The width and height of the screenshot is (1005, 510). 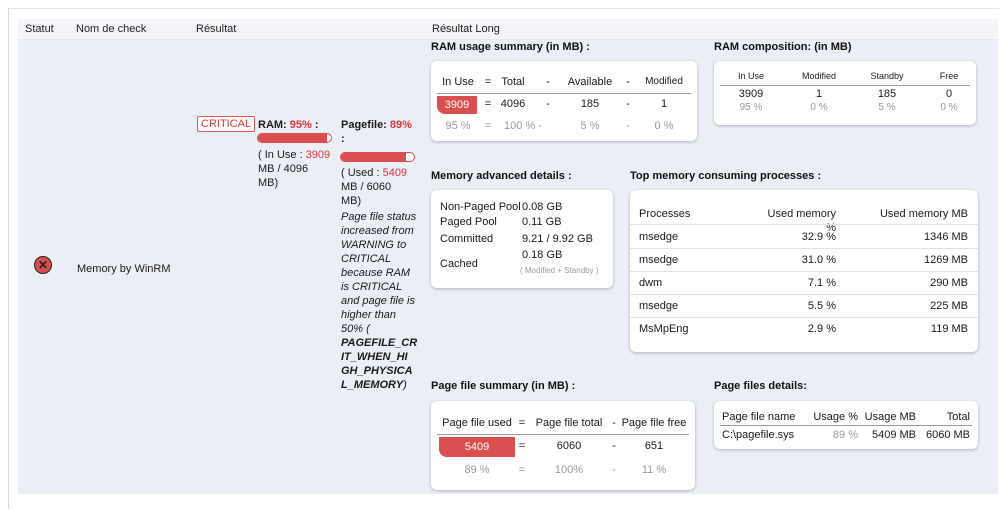 I want to click on top-proc-h-mb: Used memory MB, so click(x=923, y=214).